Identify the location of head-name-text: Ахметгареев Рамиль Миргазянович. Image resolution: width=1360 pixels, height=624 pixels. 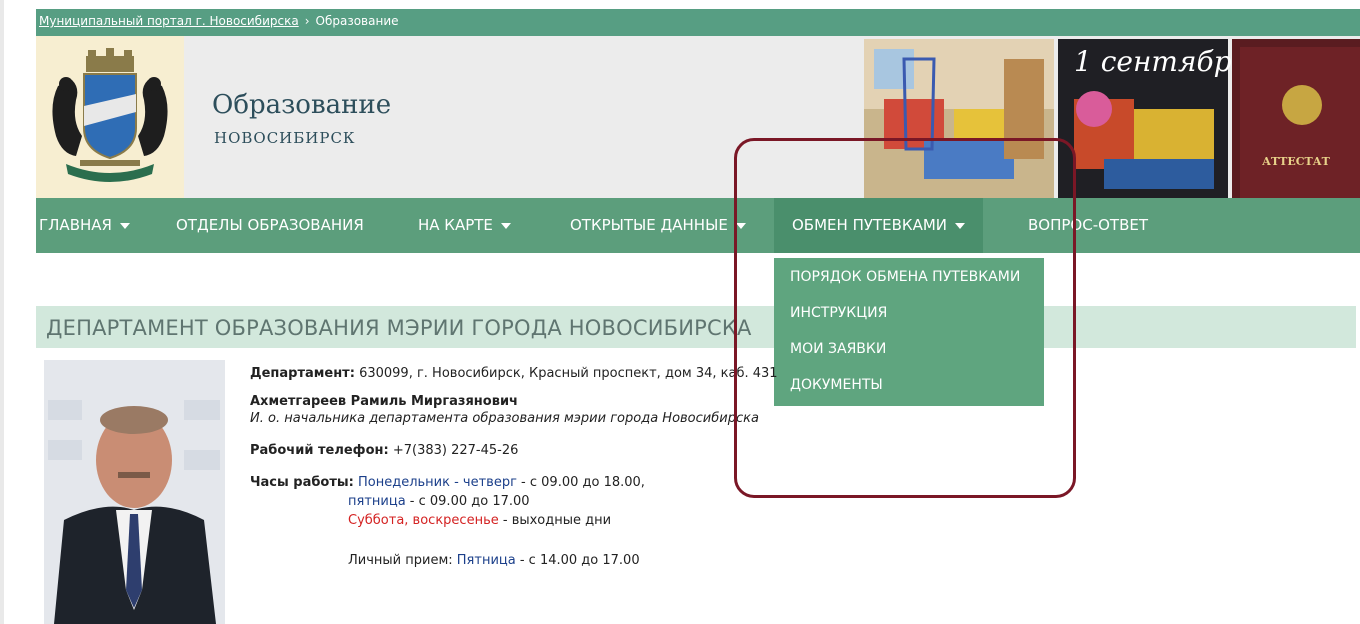
(384, 401).